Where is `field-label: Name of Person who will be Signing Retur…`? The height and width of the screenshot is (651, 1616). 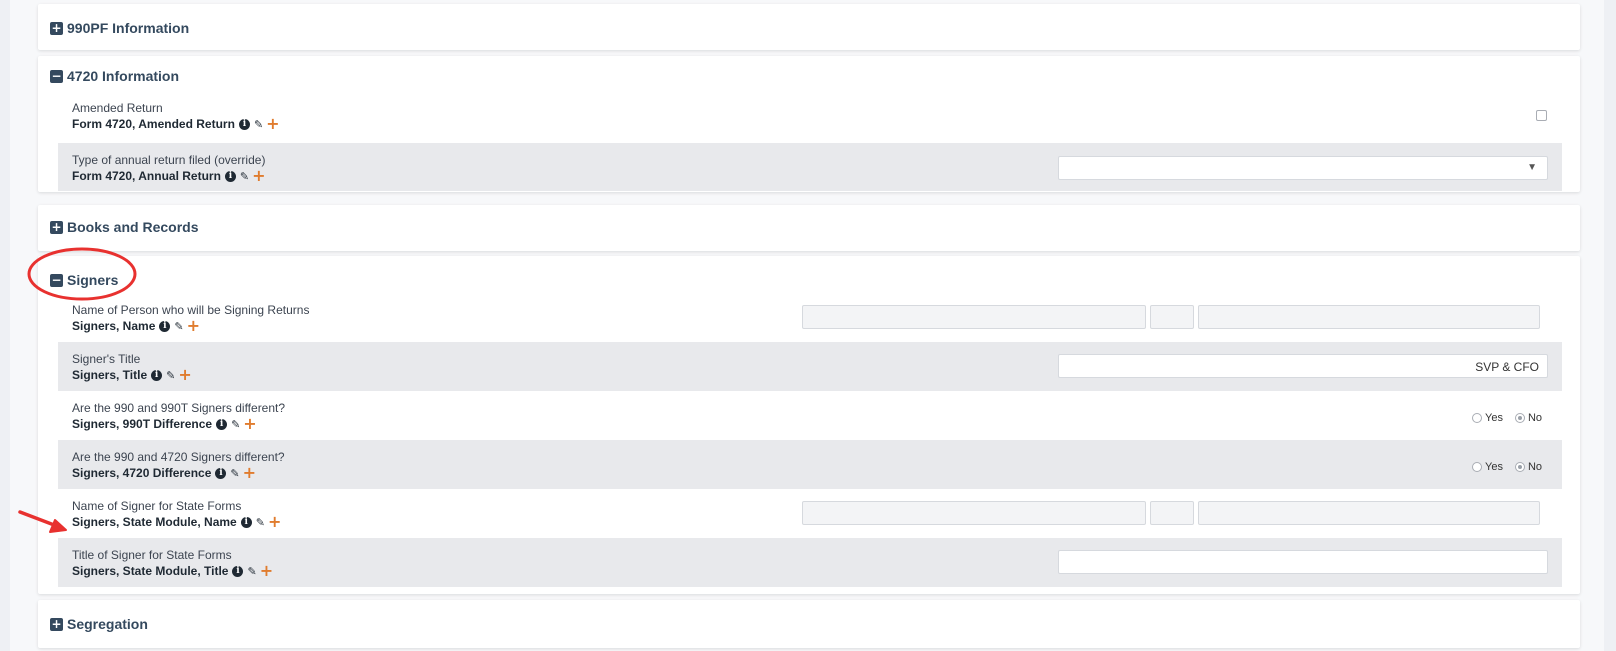
field-label: Name of Person who will be Signing Retur… is located at coordinates (191, 310).